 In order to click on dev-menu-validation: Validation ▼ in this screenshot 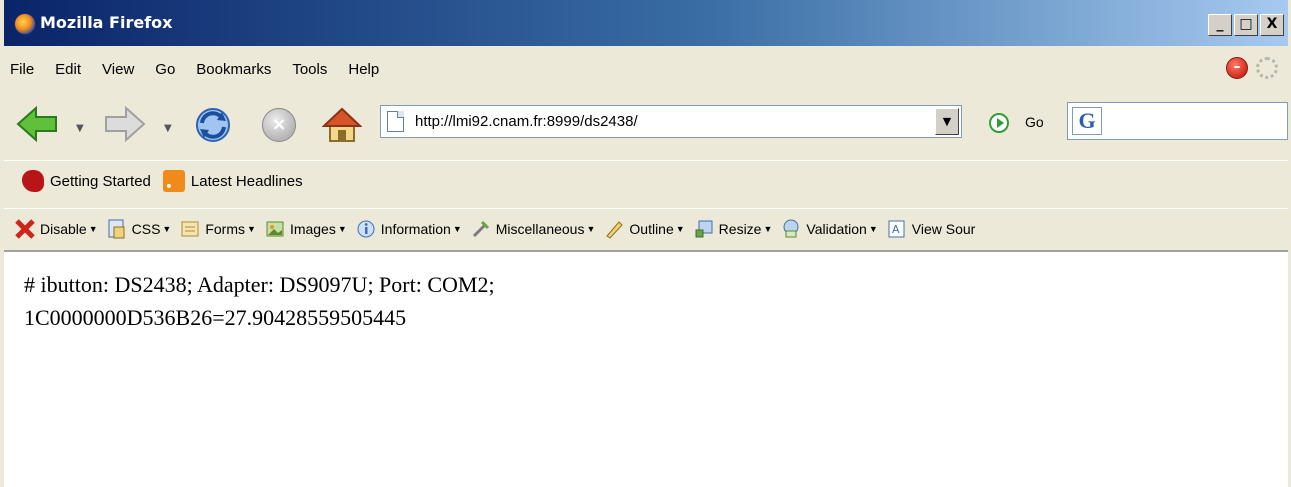, I will do `click(829, 229)`.